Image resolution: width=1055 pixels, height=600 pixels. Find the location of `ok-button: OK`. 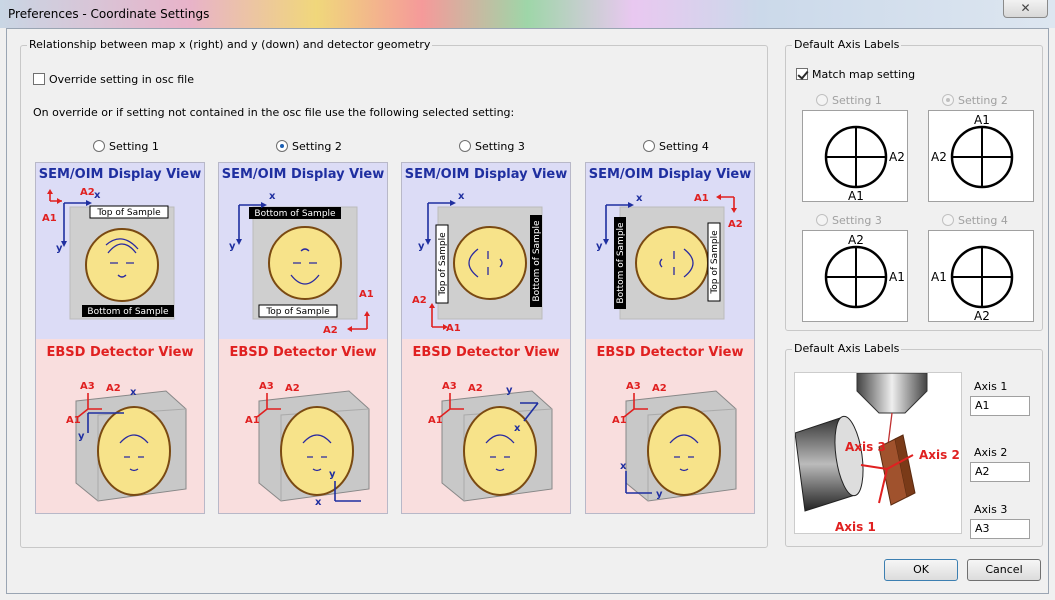

ok-button: OK is located at coordinates (921, 570).